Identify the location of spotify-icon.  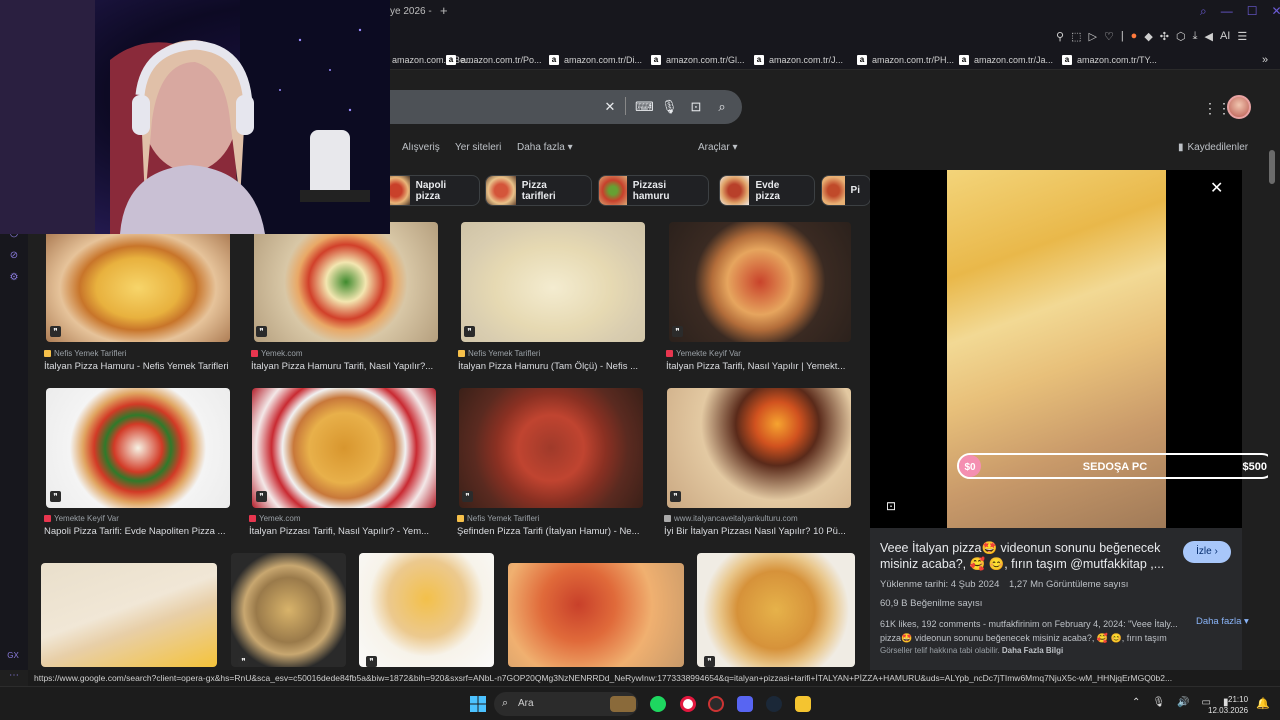
(658, 704).